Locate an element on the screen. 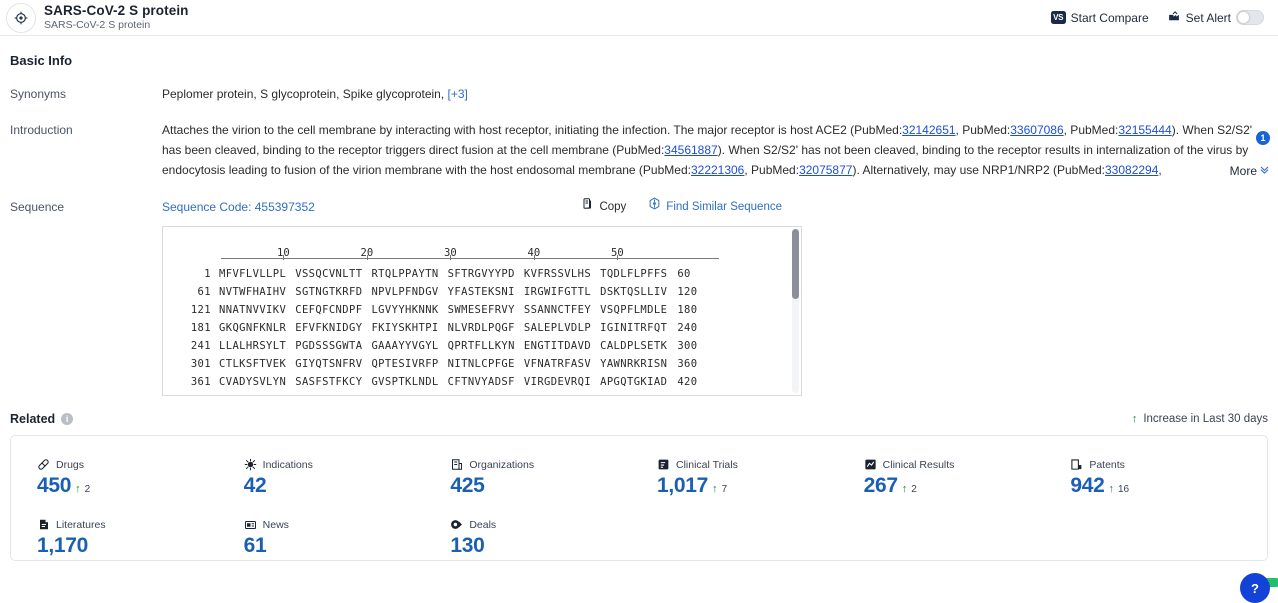  pubmed-link: 32075877 is located at coordinates (825, 170).